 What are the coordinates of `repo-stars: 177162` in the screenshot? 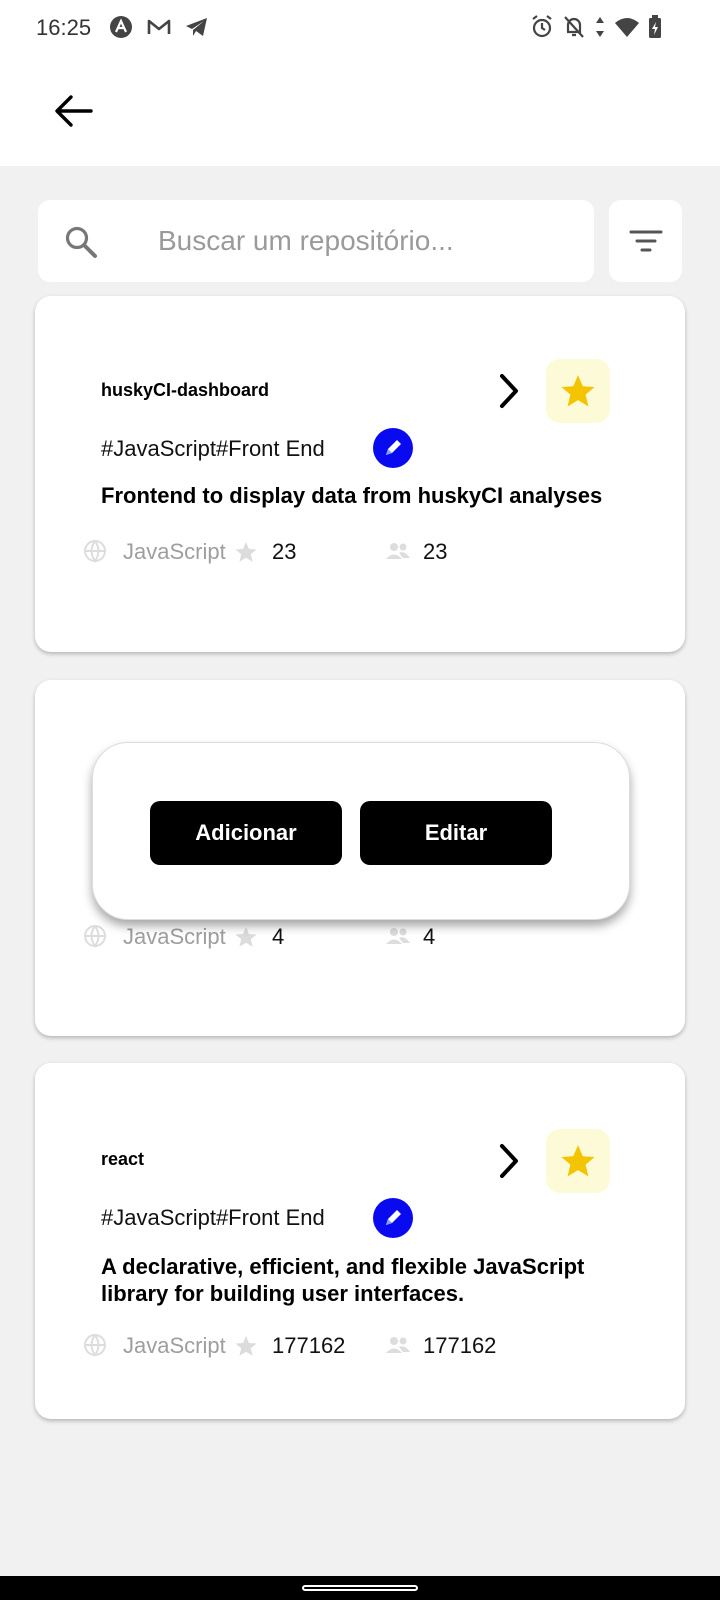 It's located at (309, 1345).